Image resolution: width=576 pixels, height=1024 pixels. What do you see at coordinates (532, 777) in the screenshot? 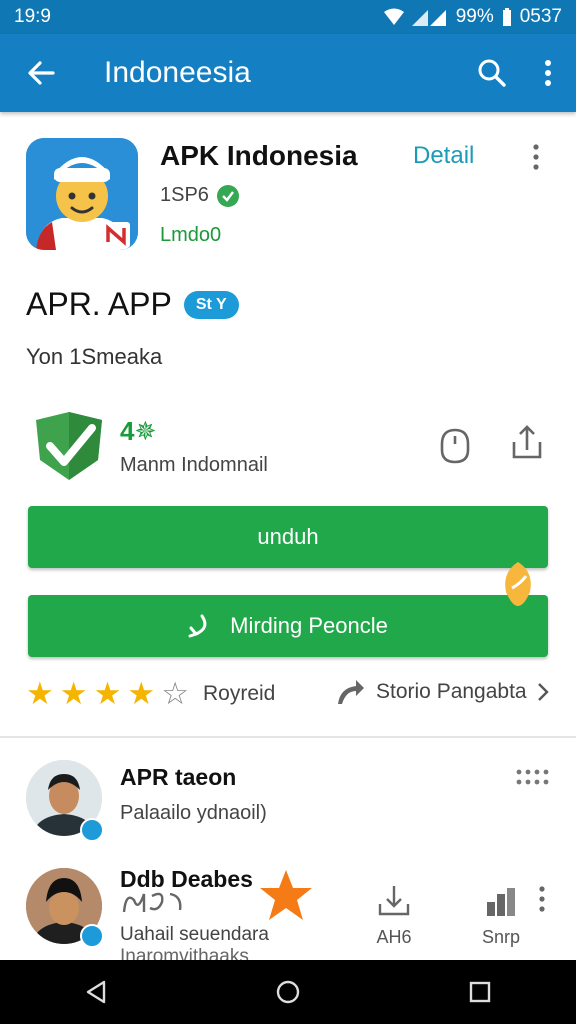
I see `dots-grid-icon` at bounding box center [532, 777].